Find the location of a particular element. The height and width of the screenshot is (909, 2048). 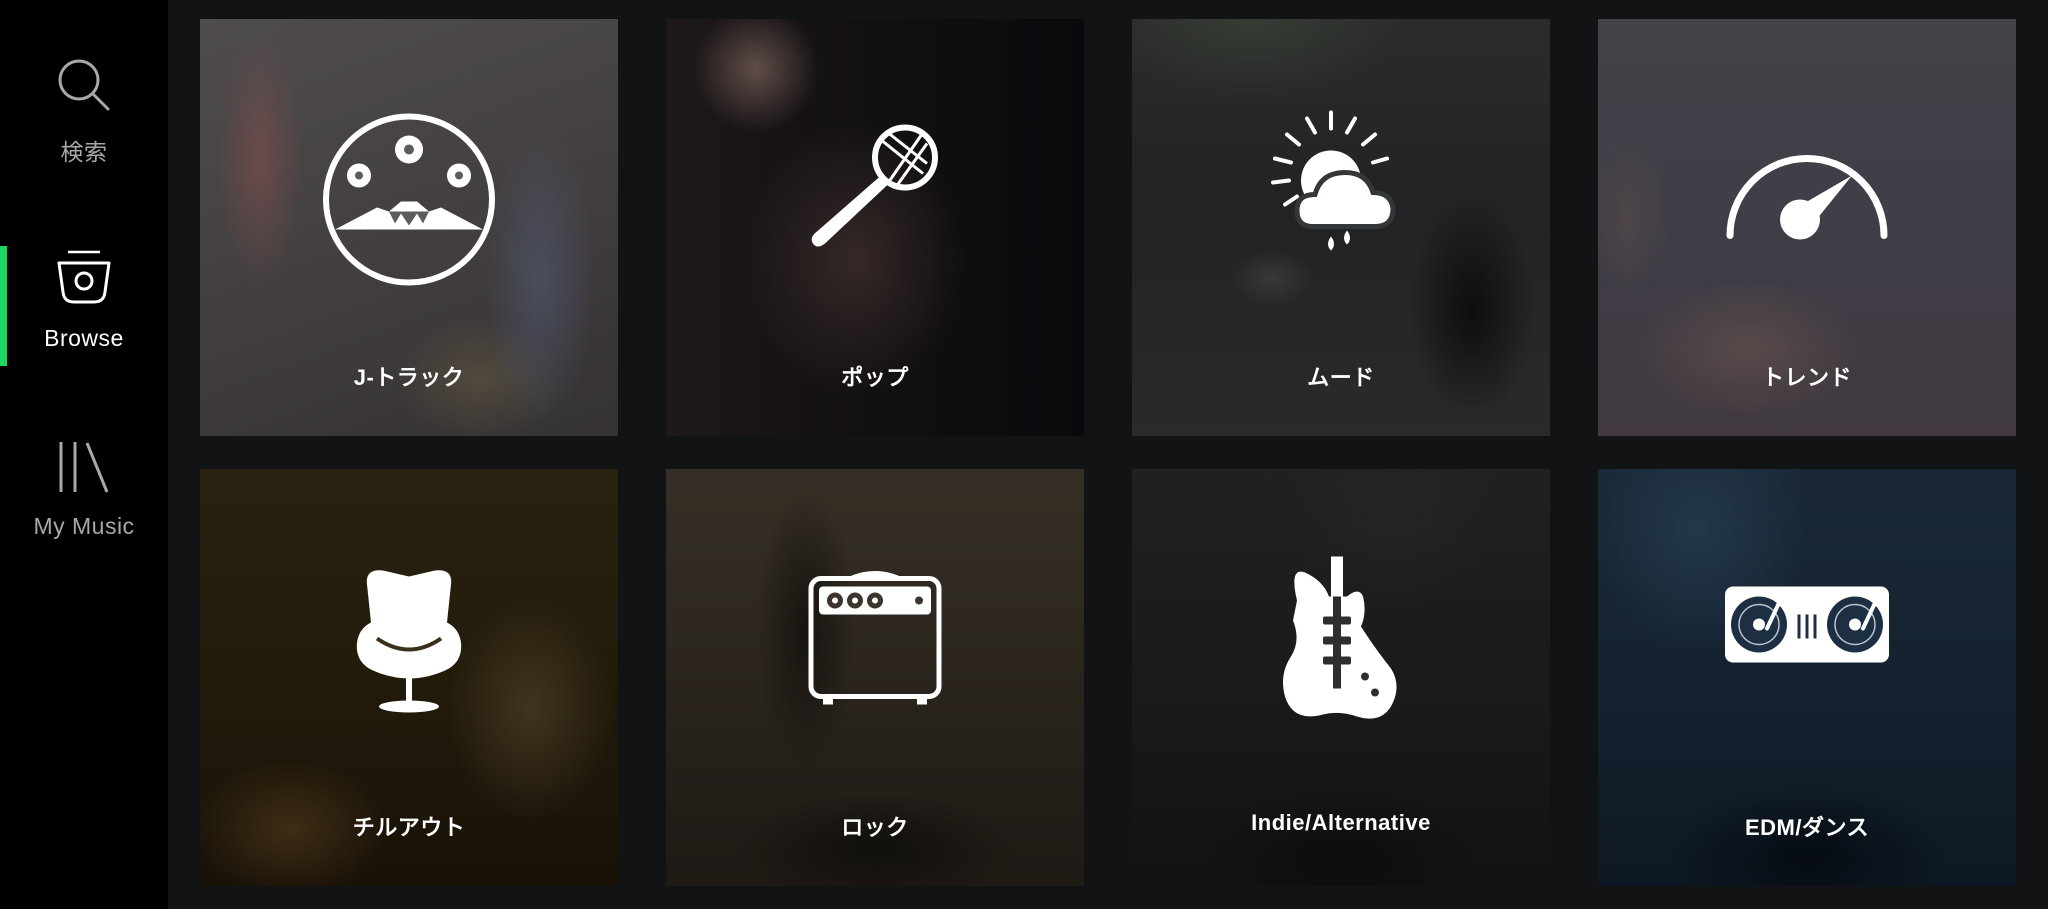

turntables-icon is located at coordinates (1807, 627).